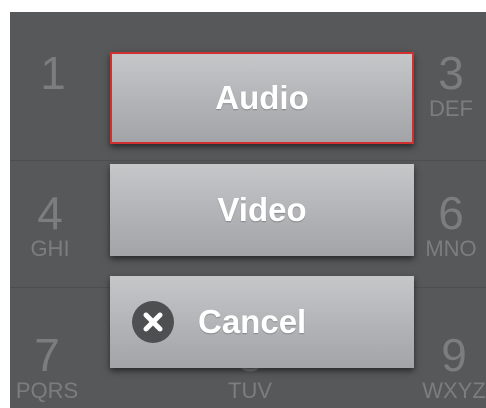 This screenshot has height=408, width=486. I want to click on keypad-key-1: 1, so click(53, 73).